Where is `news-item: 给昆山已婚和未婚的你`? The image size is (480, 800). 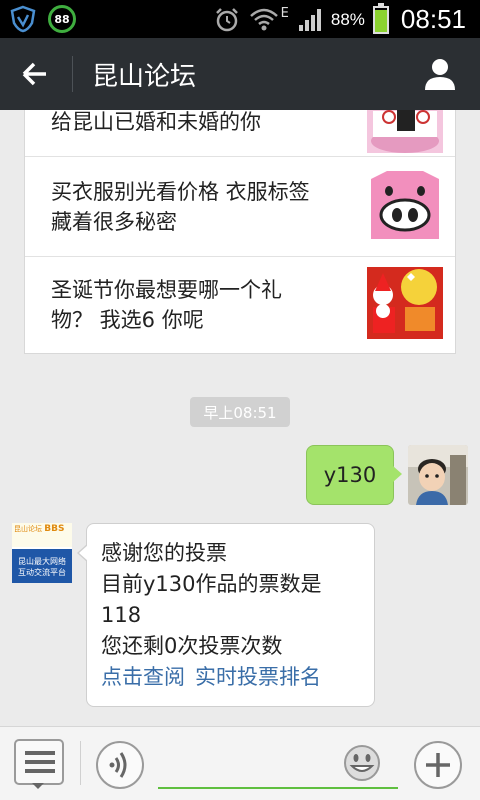
news-item: 给昆山已婚和未婚的你 is located at coordinates (240, 133).